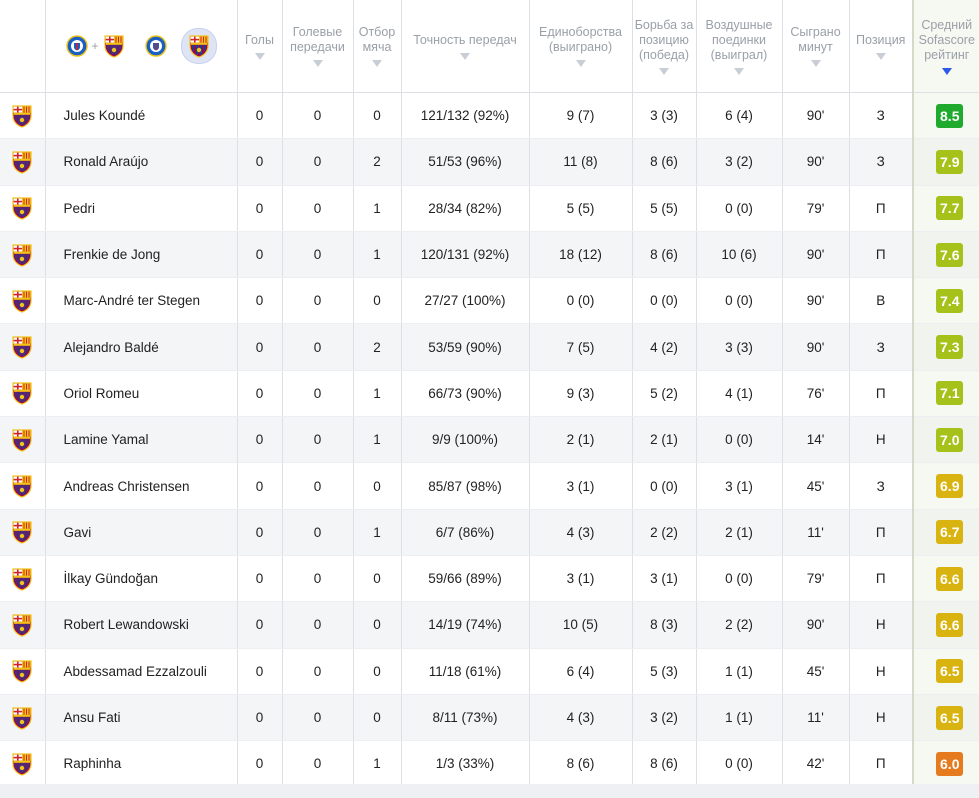 The image size is (979, 798). Describe the element at coordinates (664, 162) in the screenshot. I see `stat-ground: 8 (6)` at that location.